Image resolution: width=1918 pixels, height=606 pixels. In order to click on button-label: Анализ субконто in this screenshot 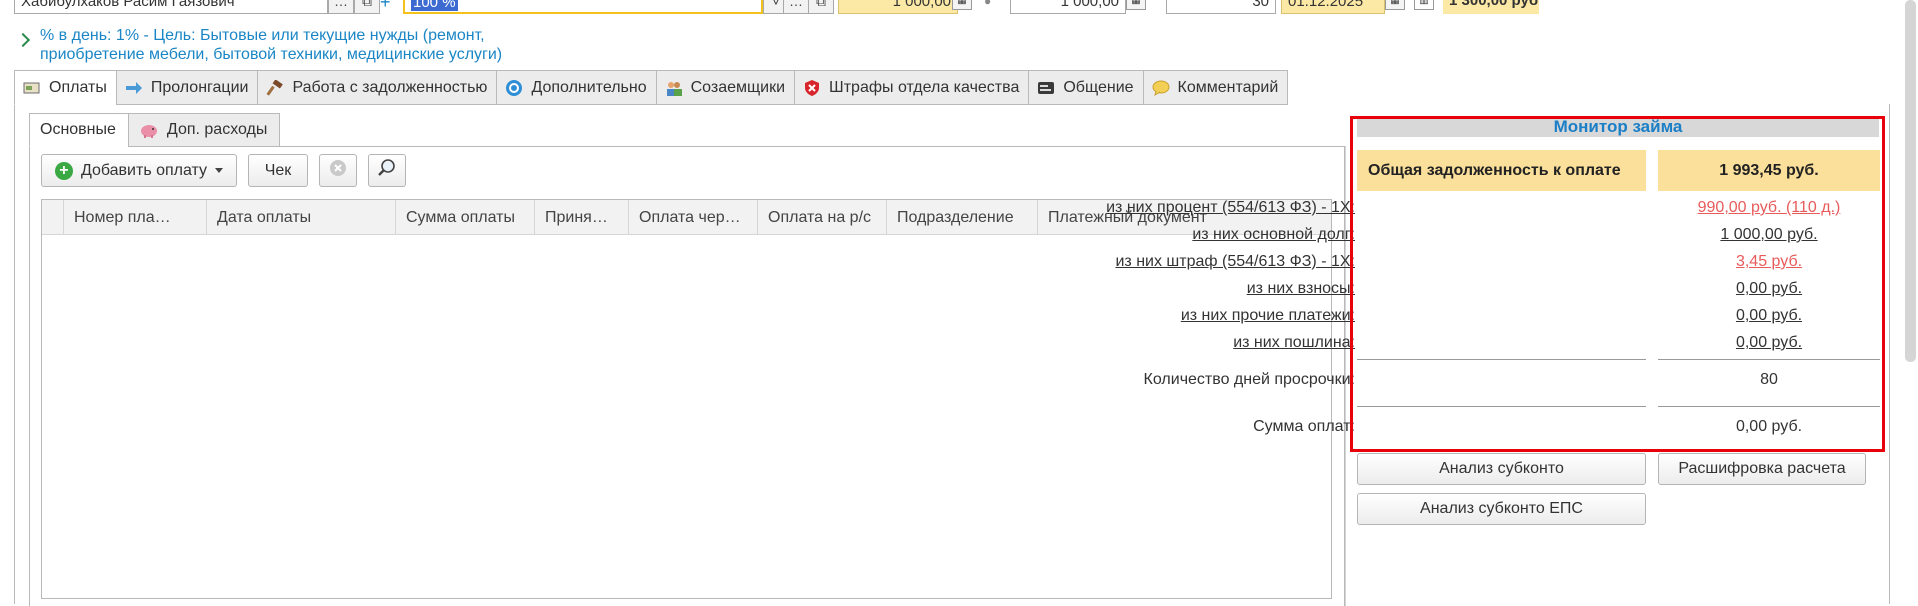, I will do `click(1501, 468)`.